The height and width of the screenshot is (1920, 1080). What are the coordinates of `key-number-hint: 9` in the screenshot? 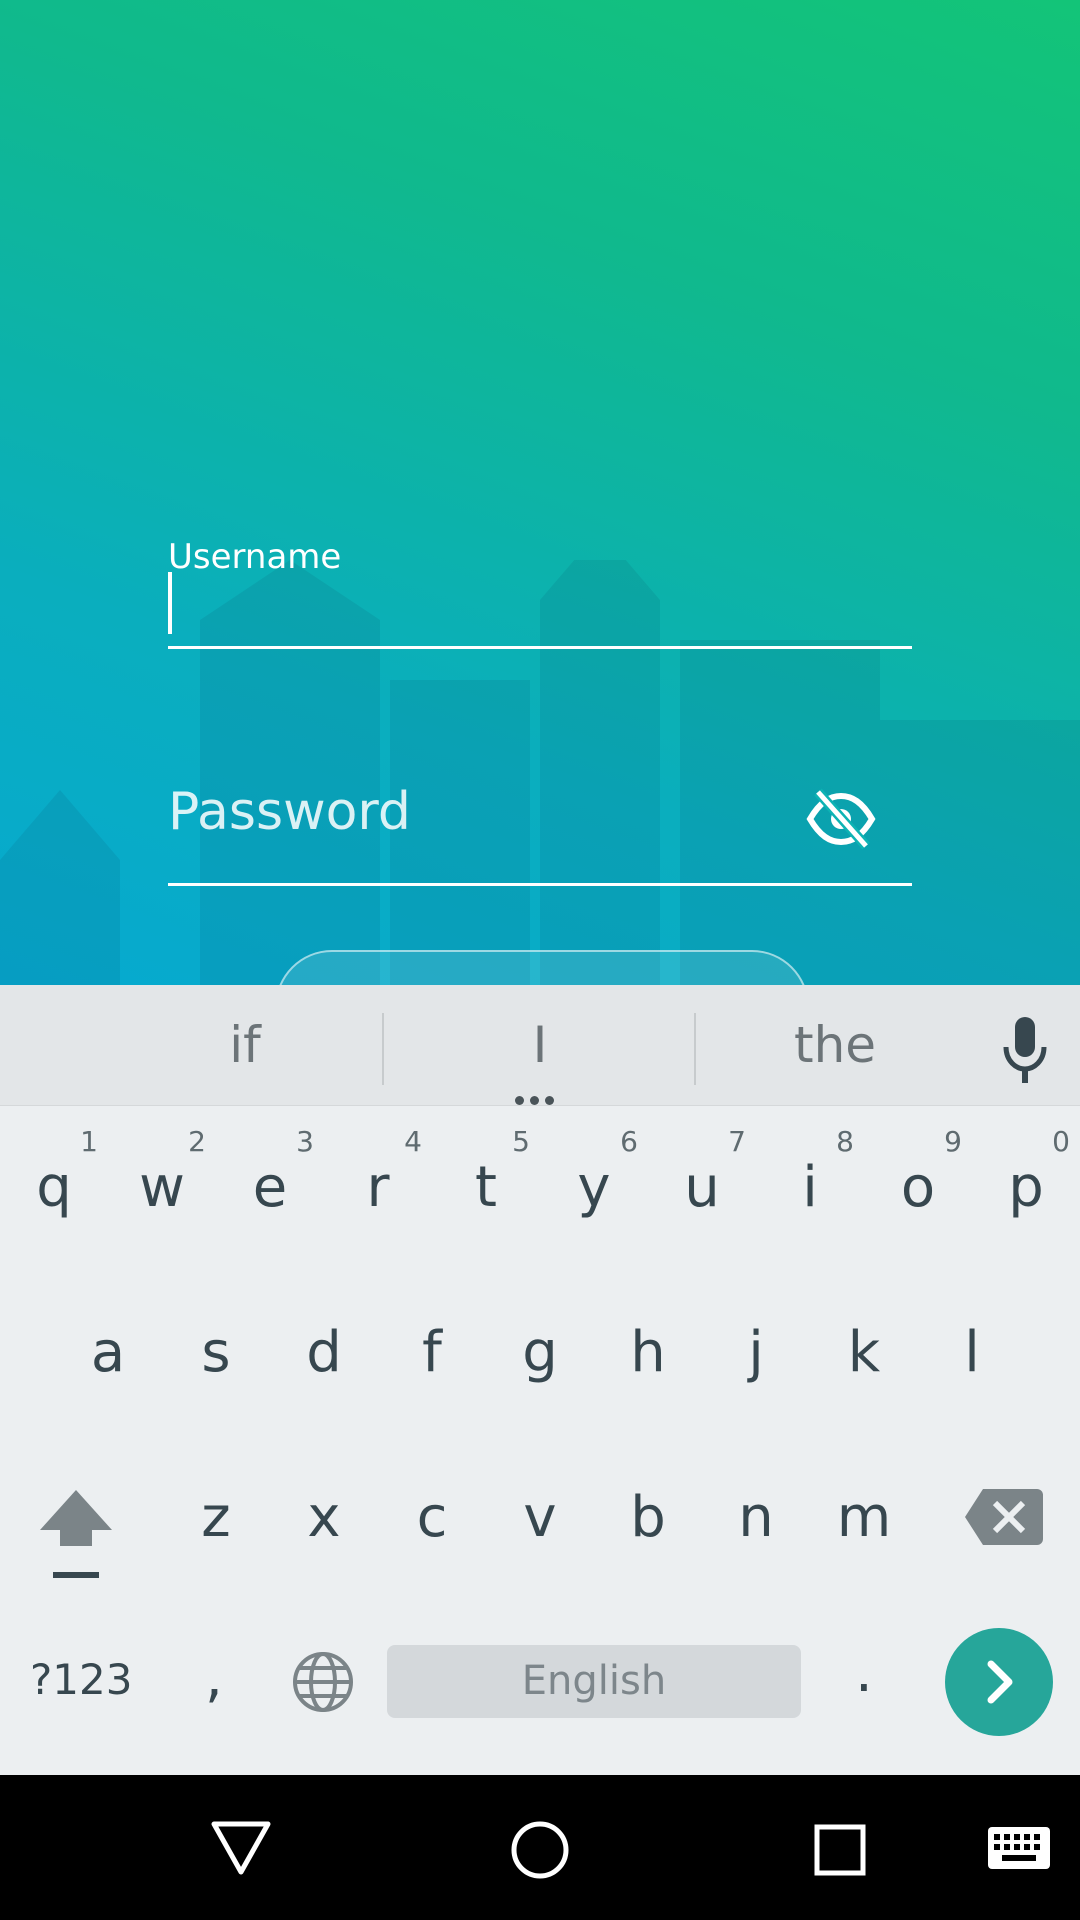 It's located at (953, 1141).